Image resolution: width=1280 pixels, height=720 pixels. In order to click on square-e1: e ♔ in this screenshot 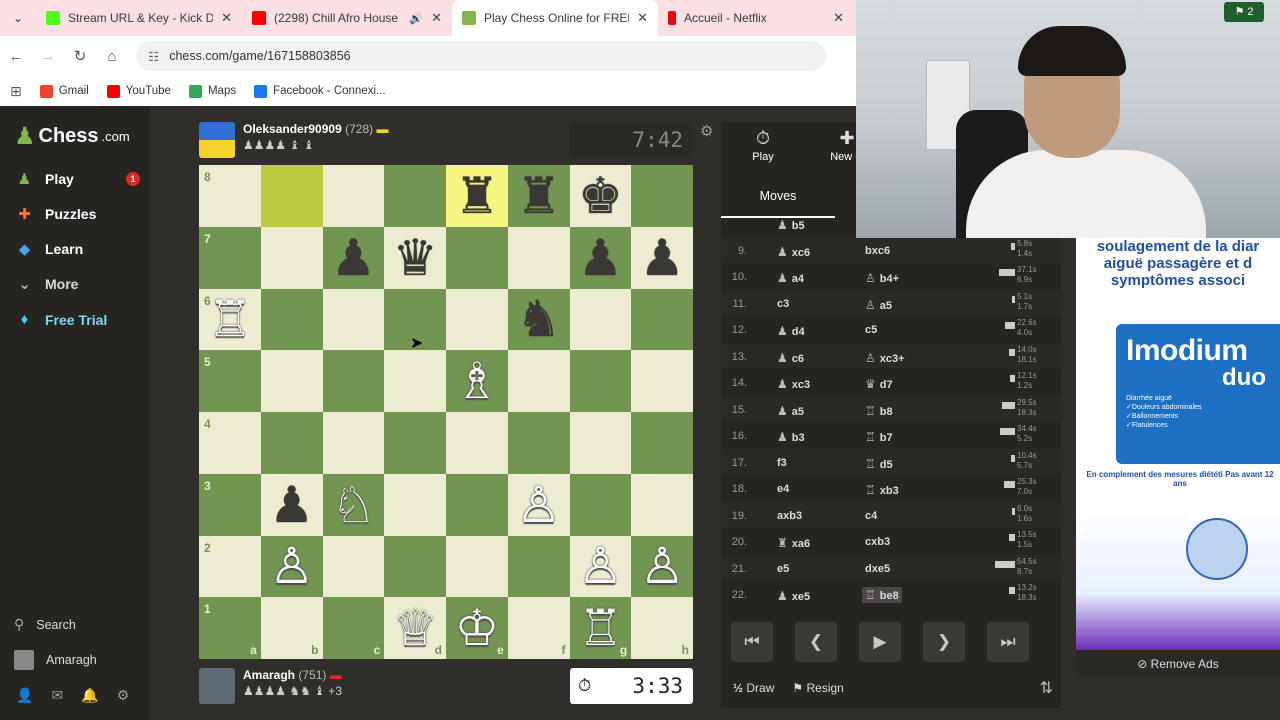, I will do `click(477, 628)`.